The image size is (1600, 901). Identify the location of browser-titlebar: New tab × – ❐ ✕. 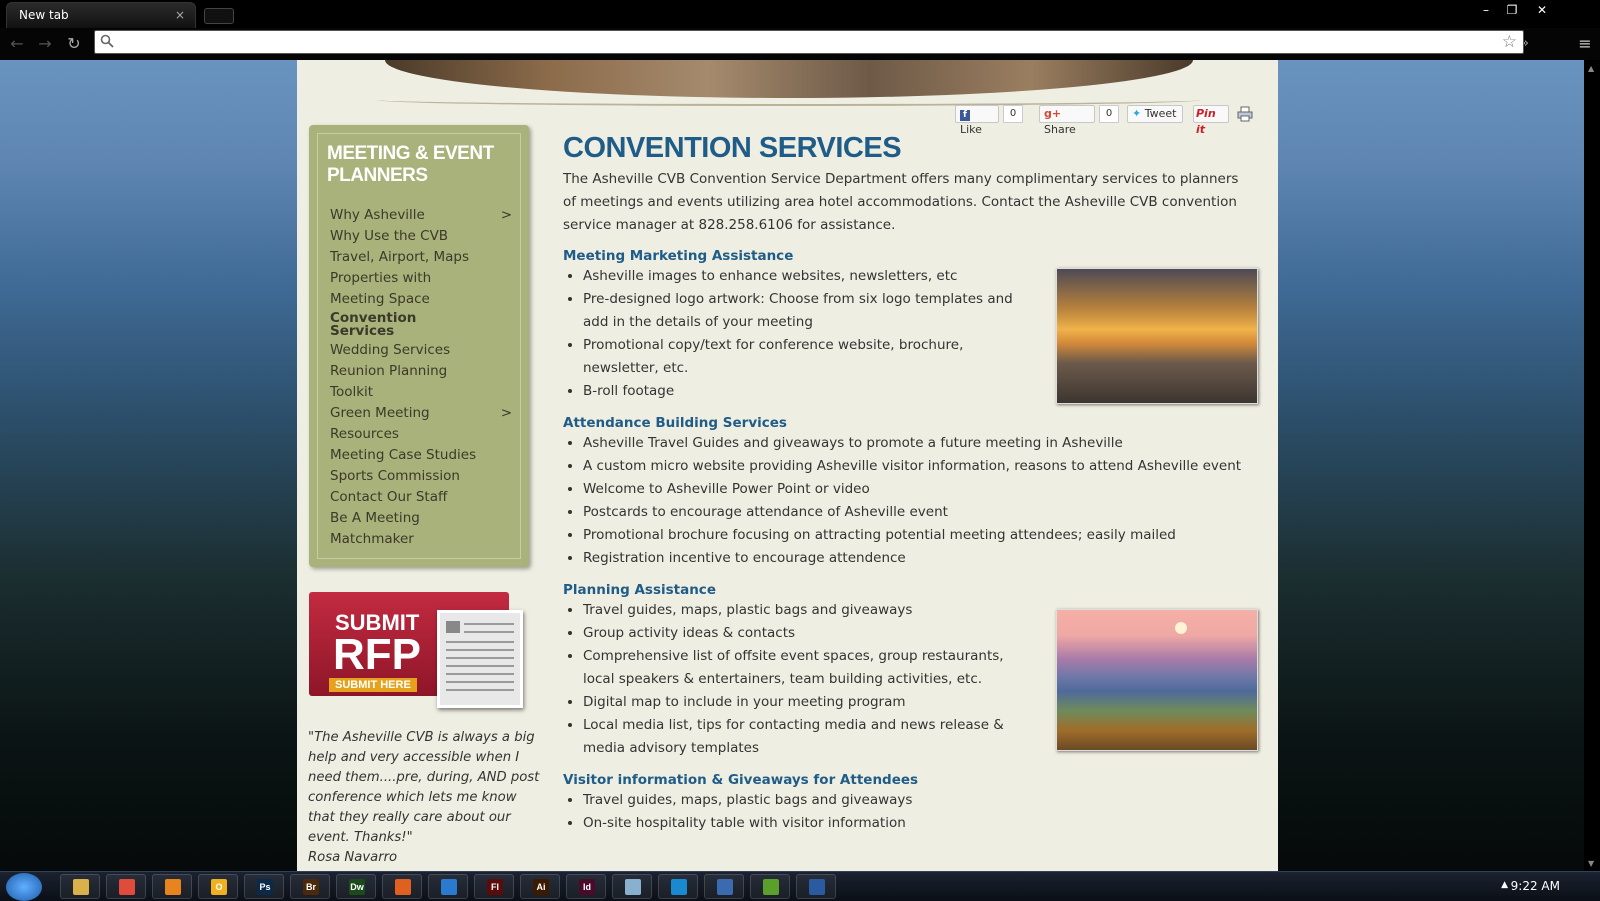
(800, 14).